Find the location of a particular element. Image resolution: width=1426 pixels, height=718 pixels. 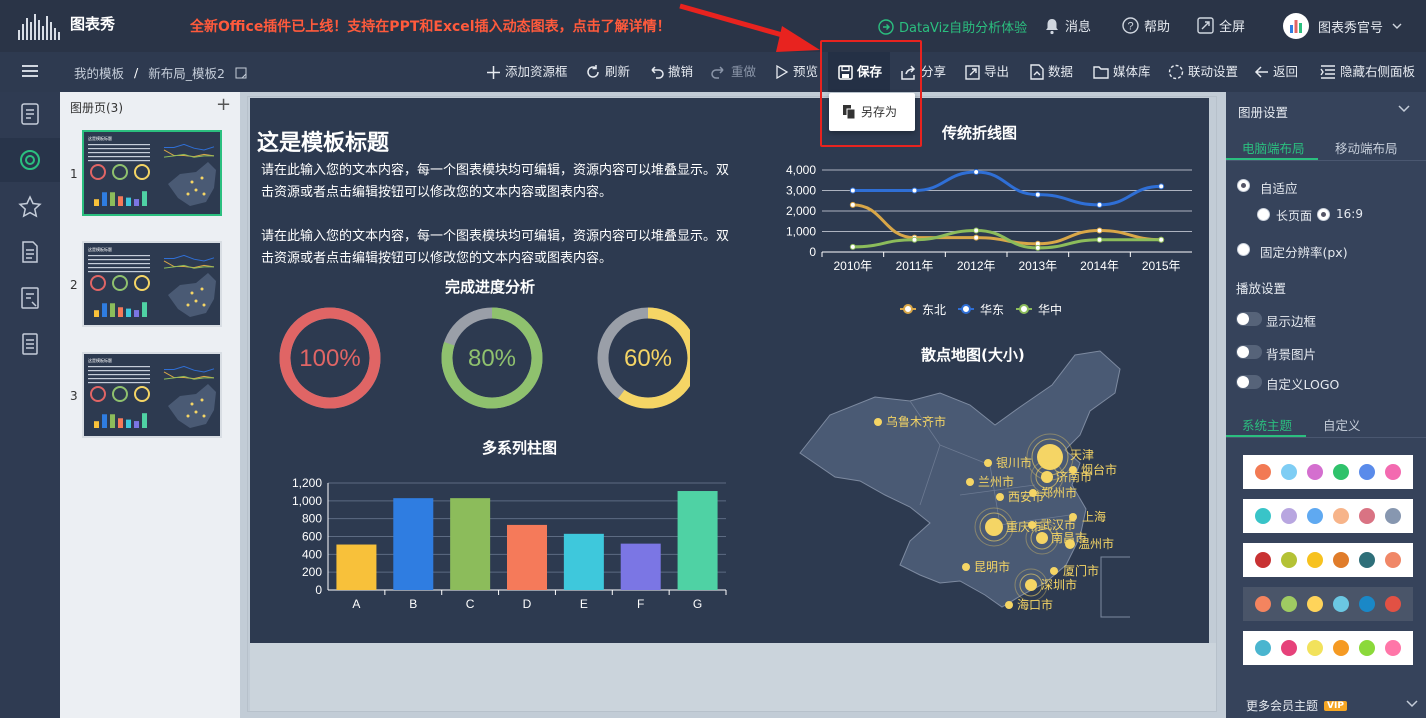

settings-header: 图册设置 is located at coordinates (1263, 112).